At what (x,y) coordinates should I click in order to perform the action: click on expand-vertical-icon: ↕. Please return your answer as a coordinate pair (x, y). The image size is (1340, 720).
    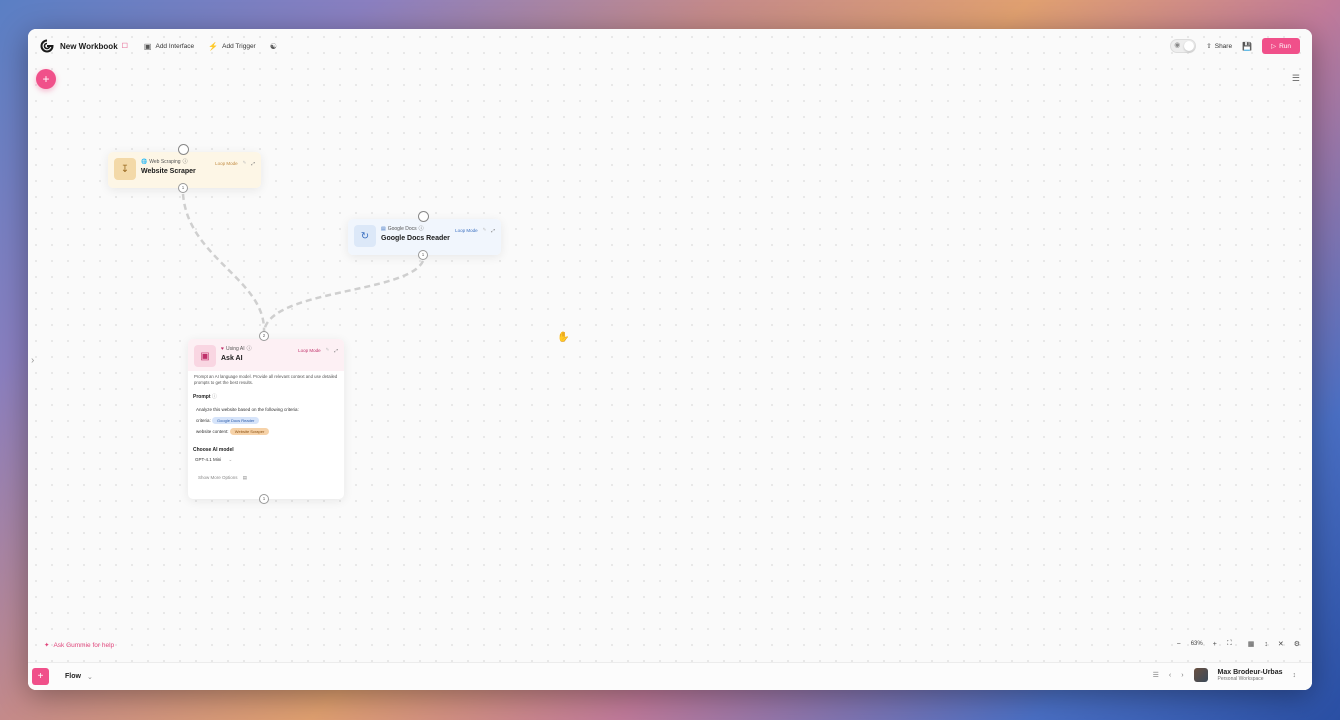
    Looking at the image, I should click on (1266, 644).